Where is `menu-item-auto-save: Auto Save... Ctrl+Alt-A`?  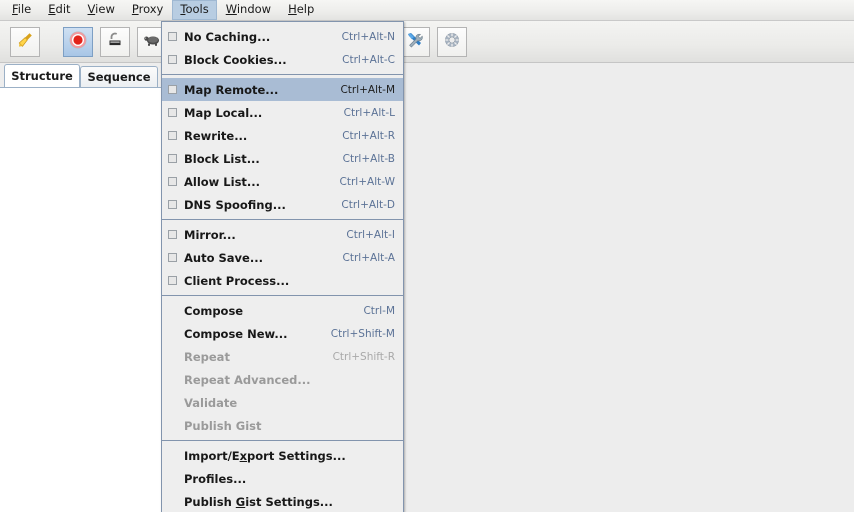 menu-item-auto-save: Auto Save... Ctrl+Alt-A is located at coordinates (282, 257).